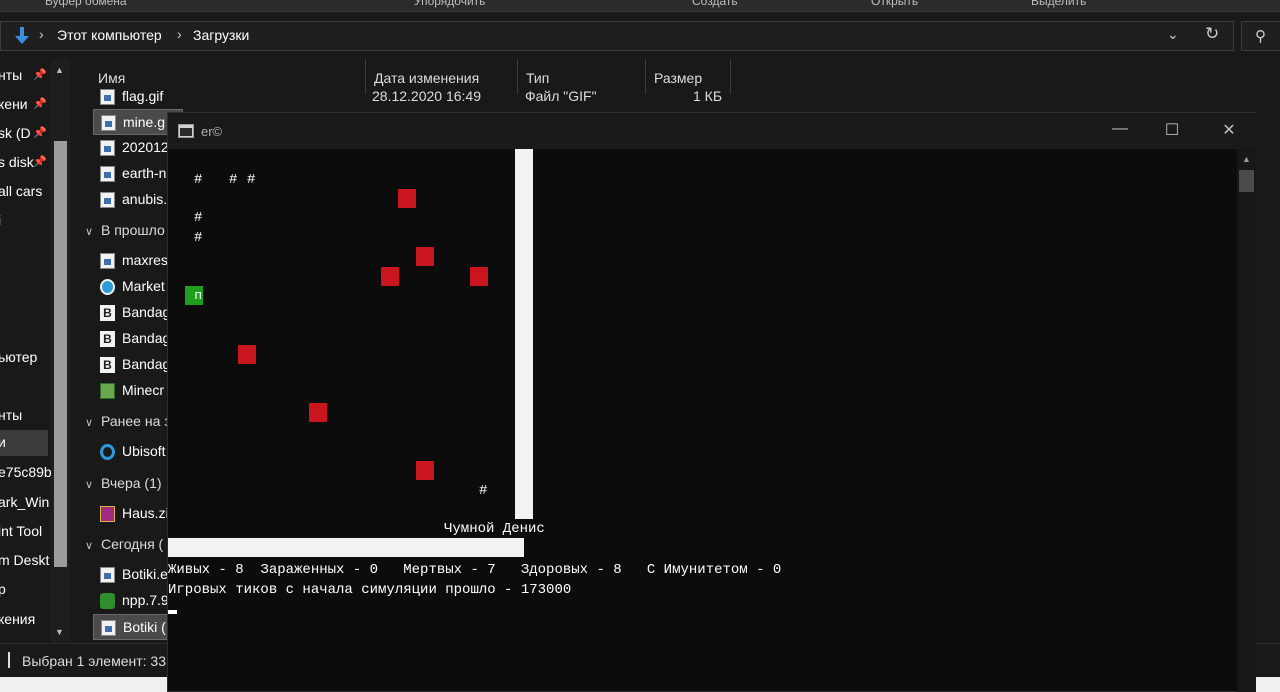 This screenshot has height=692, width=1280. What do you see at coordinates (107, 391) in the screenshot?
I see `minecraft-icon` at bounding box center [107, 391].